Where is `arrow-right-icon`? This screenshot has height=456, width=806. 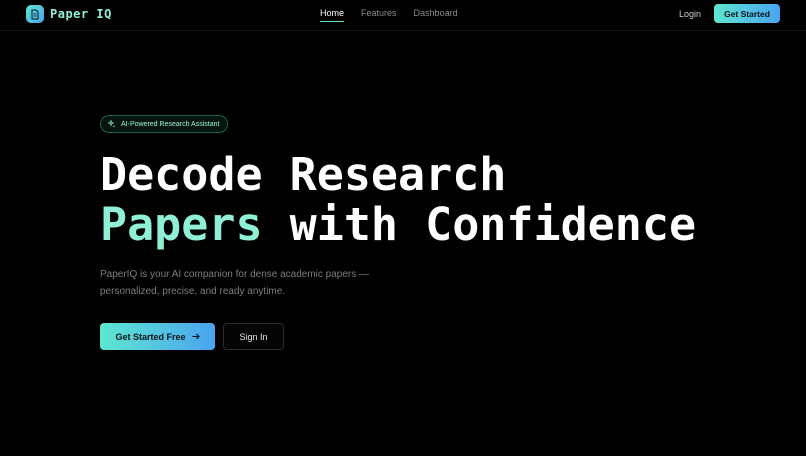
arrow-right-icon is located at coordinates (196, 336).